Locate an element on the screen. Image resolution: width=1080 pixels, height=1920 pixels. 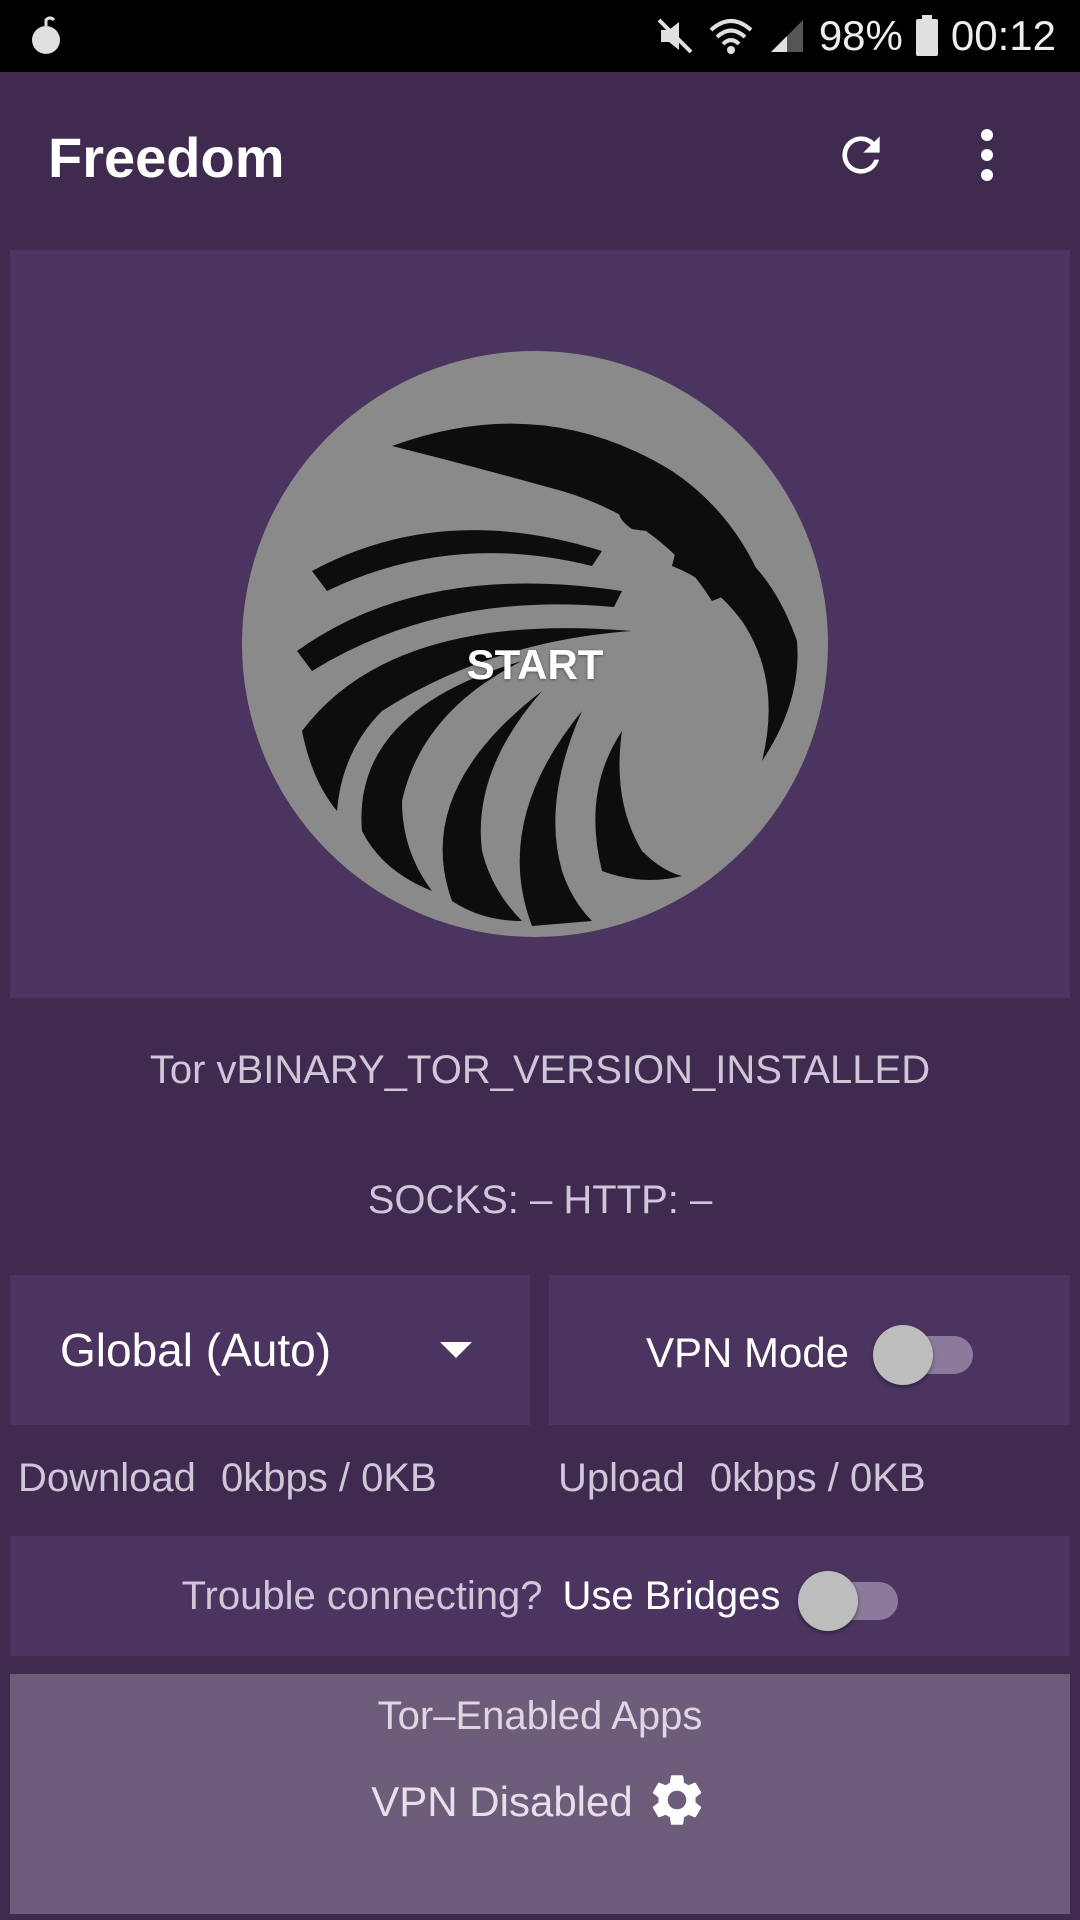
refresh-button is located at coordinates (861, 157).